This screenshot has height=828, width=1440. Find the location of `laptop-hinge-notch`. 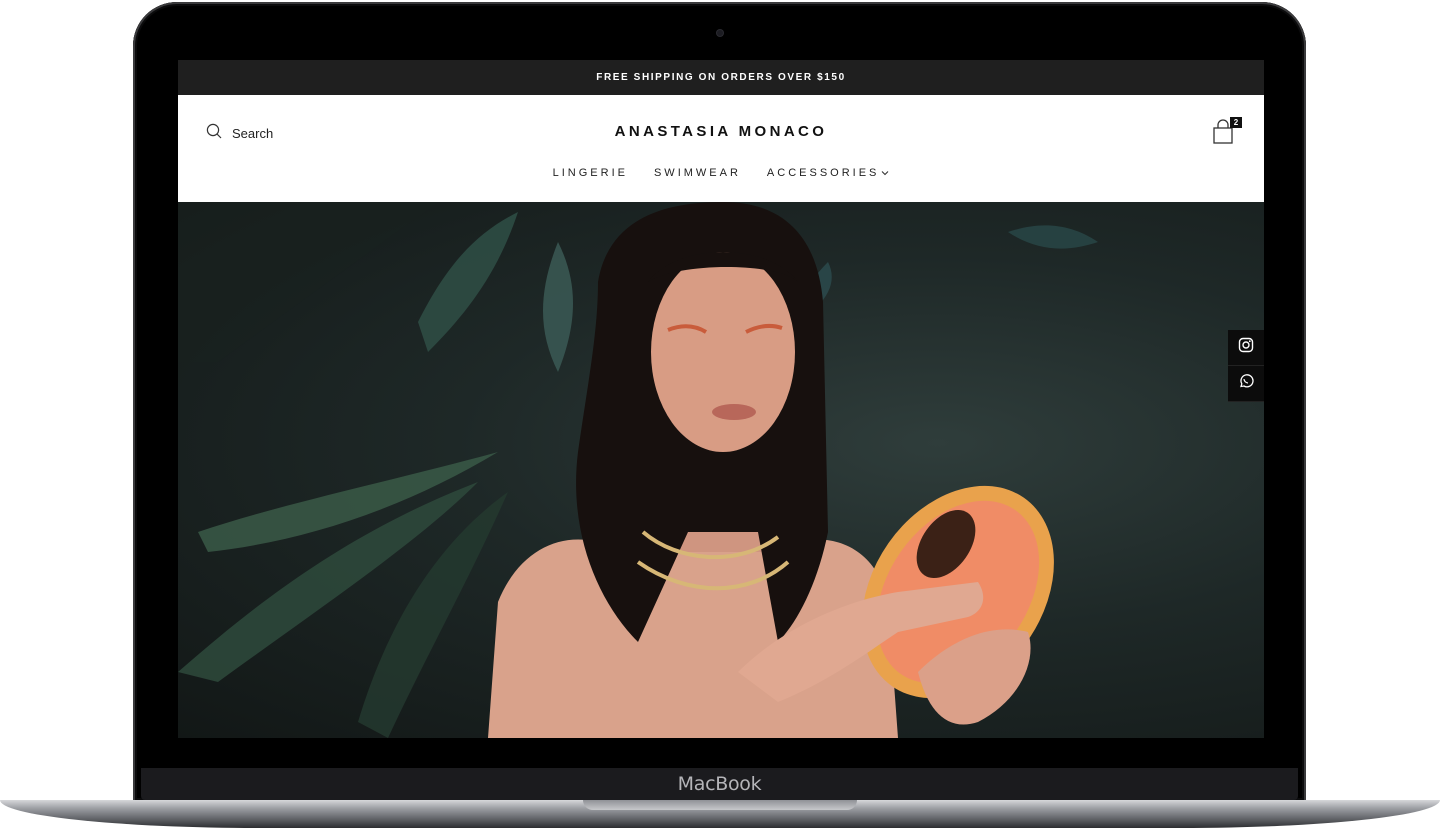

laptop-hinge-notch is located at coordinates (720, 805).